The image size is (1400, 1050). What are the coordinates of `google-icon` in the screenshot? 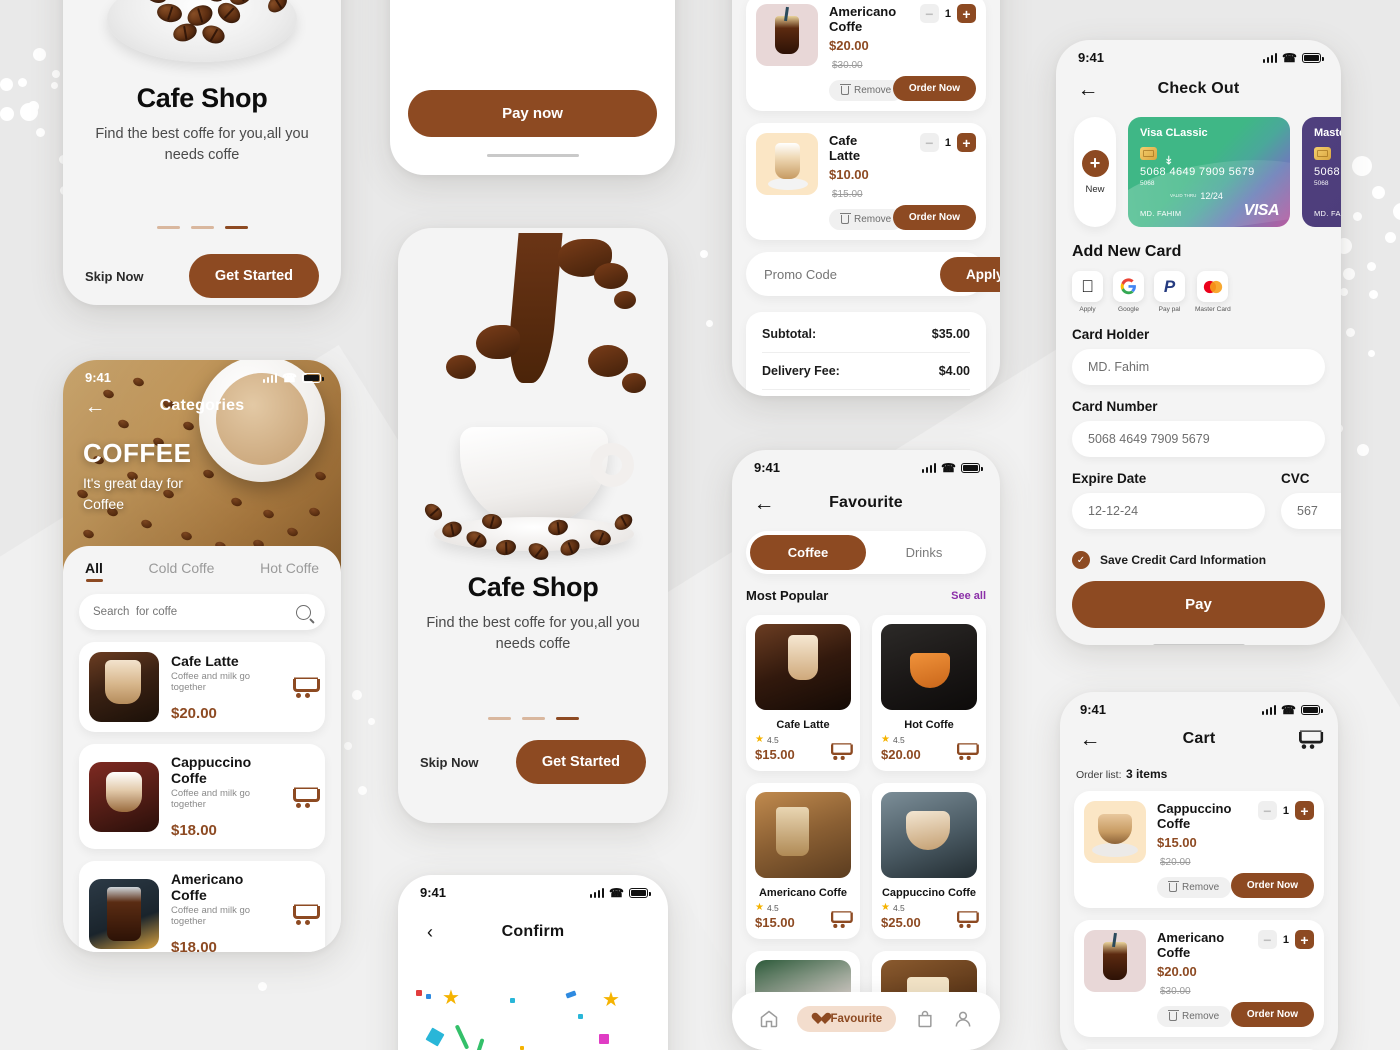 It's located at (1128, 286).